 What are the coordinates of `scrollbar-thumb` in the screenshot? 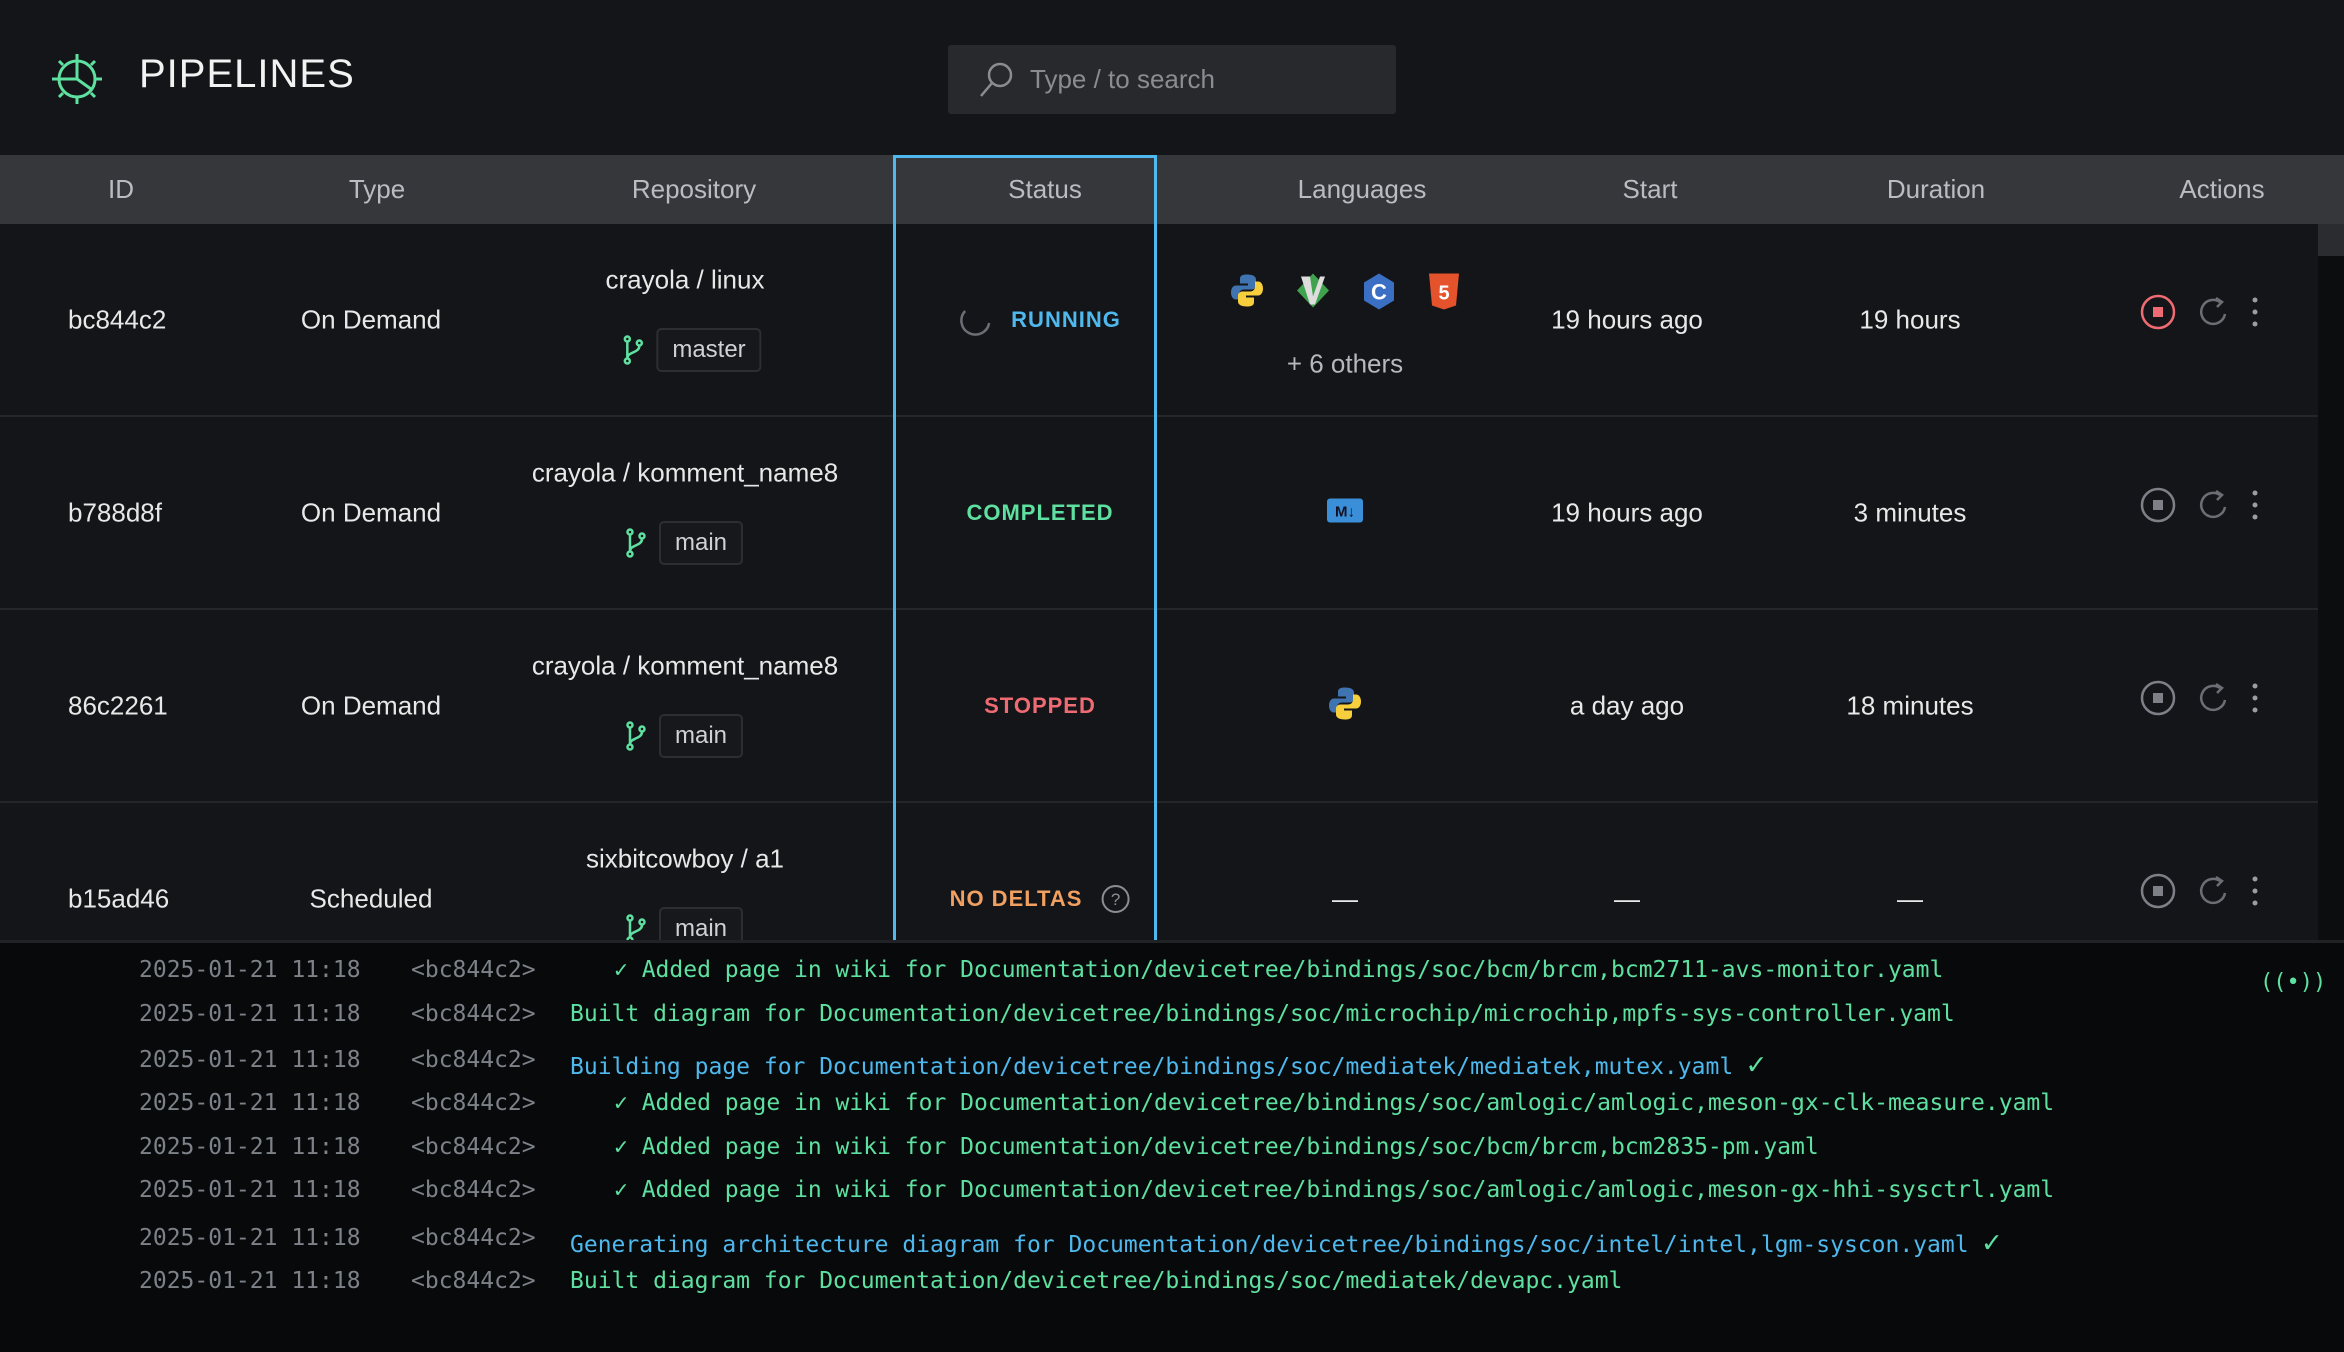 It's located at (2331, 240).